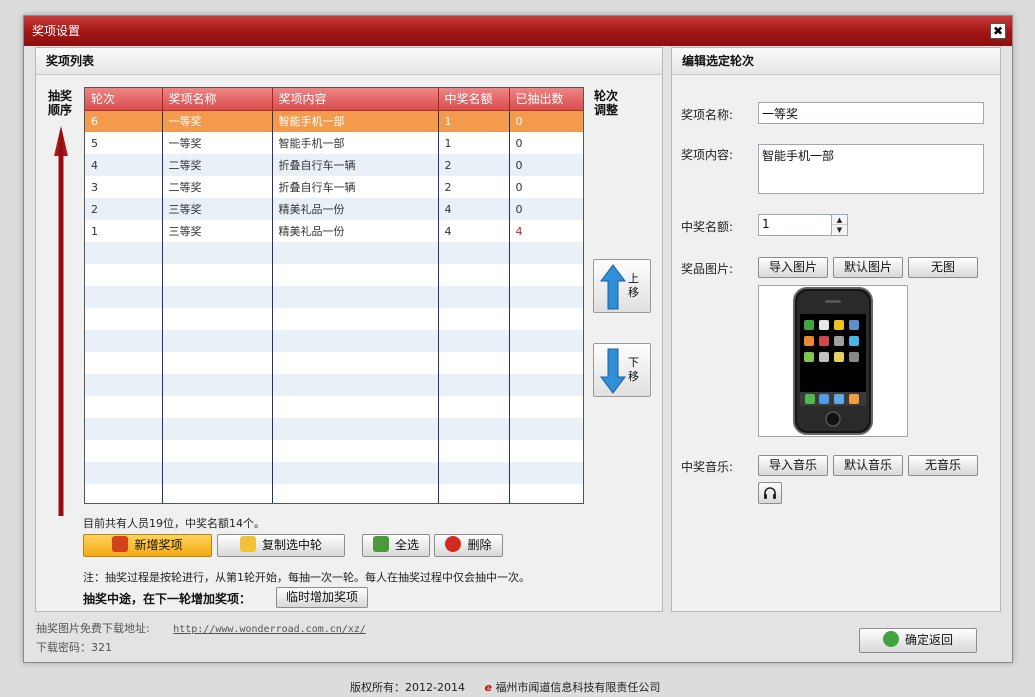 The height and width of the screenshot is (697, 1035). Describe the element at coordinates (505, 687) in the screenshot. I see `copyright-bar: 版权所有：2012-2014 e 福州市闻道信息科技有限责任公司` at that location.